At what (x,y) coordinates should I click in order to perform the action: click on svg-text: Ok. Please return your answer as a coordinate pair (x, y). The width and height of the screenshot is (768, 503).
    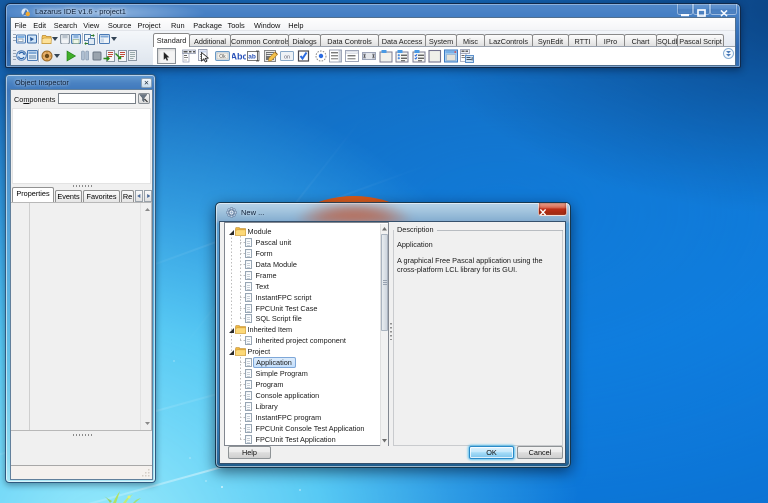
    Looking at the image, I should click on (222, 57).